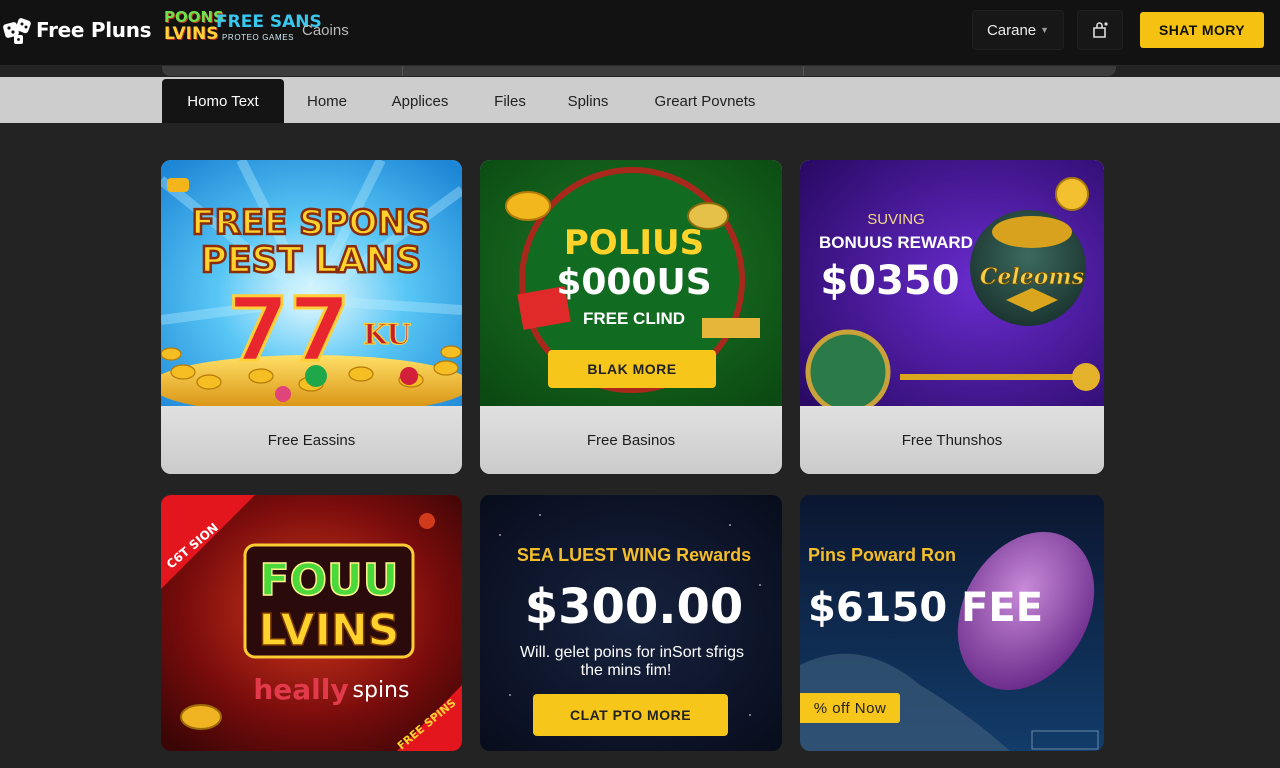 This screenshot has width=1280, height=768. I want to click on art-text: the mins fim!, so click(626, 670).